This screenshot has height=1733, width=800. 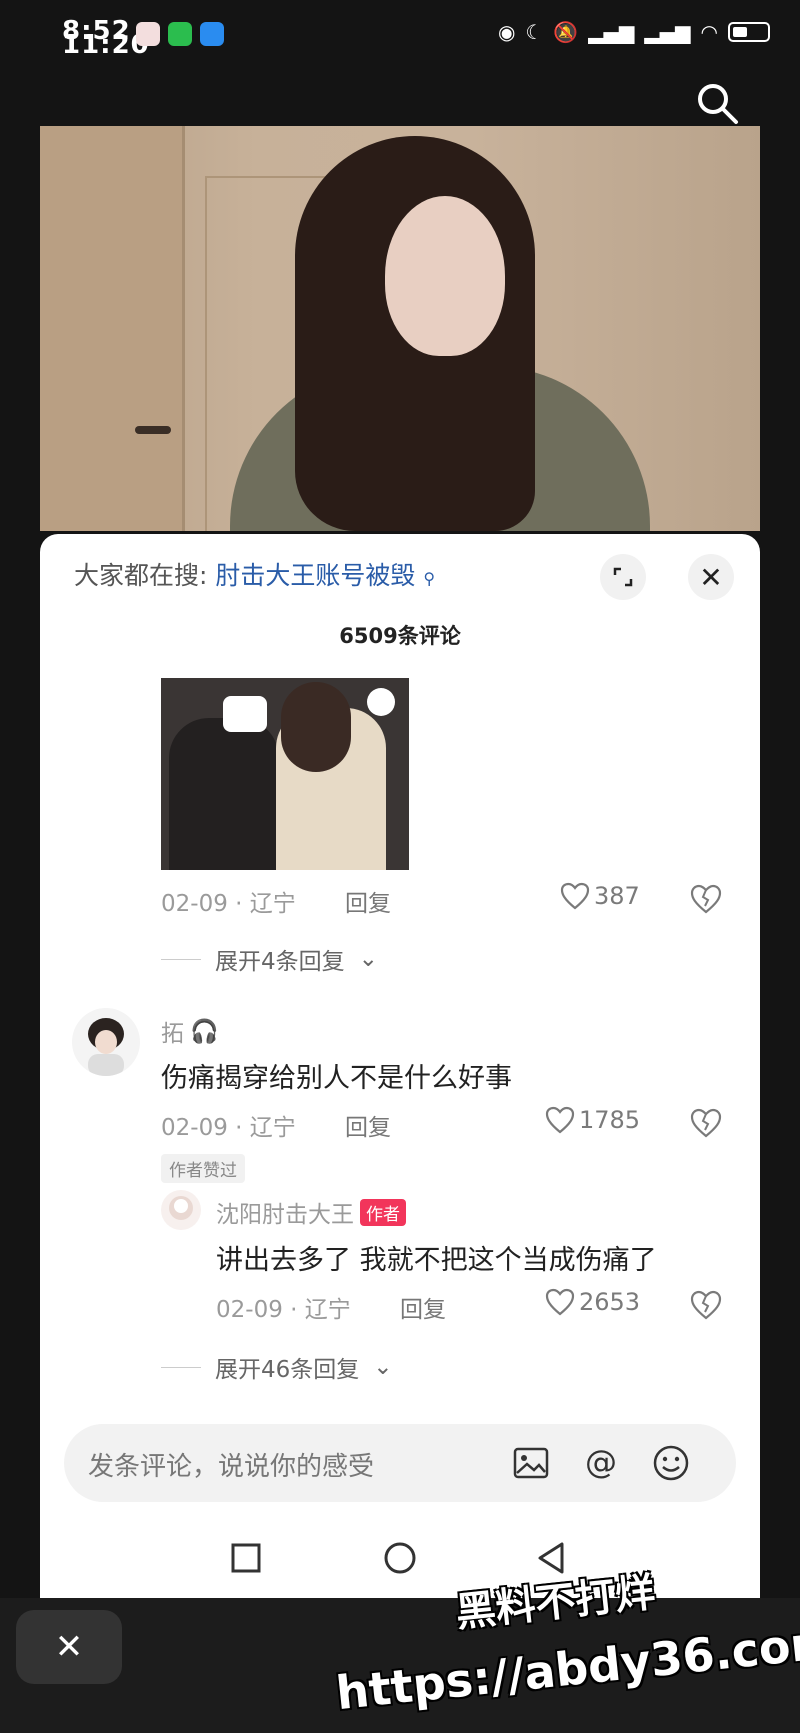 I want to click on signal-icon-2: ▂▄▆, so click(x=667, y=32).